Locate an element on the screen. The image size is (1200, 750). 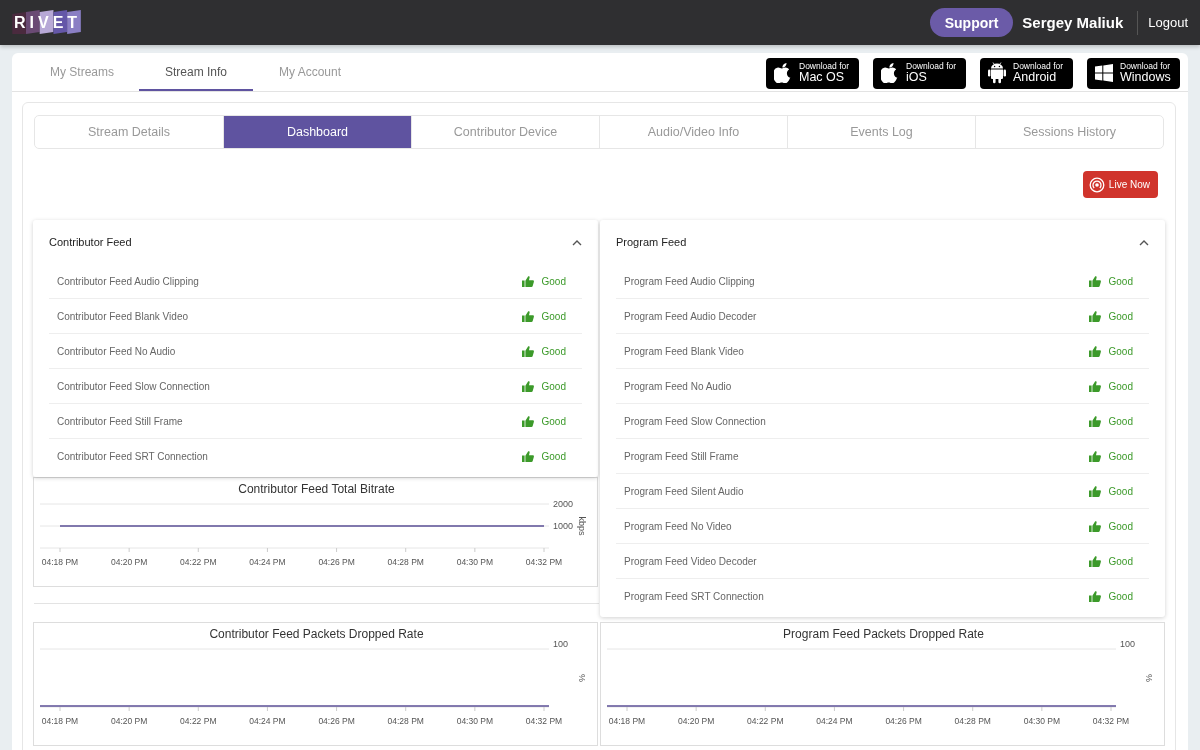
nav-tab: Stream Info is located at coordinates (196, 72).